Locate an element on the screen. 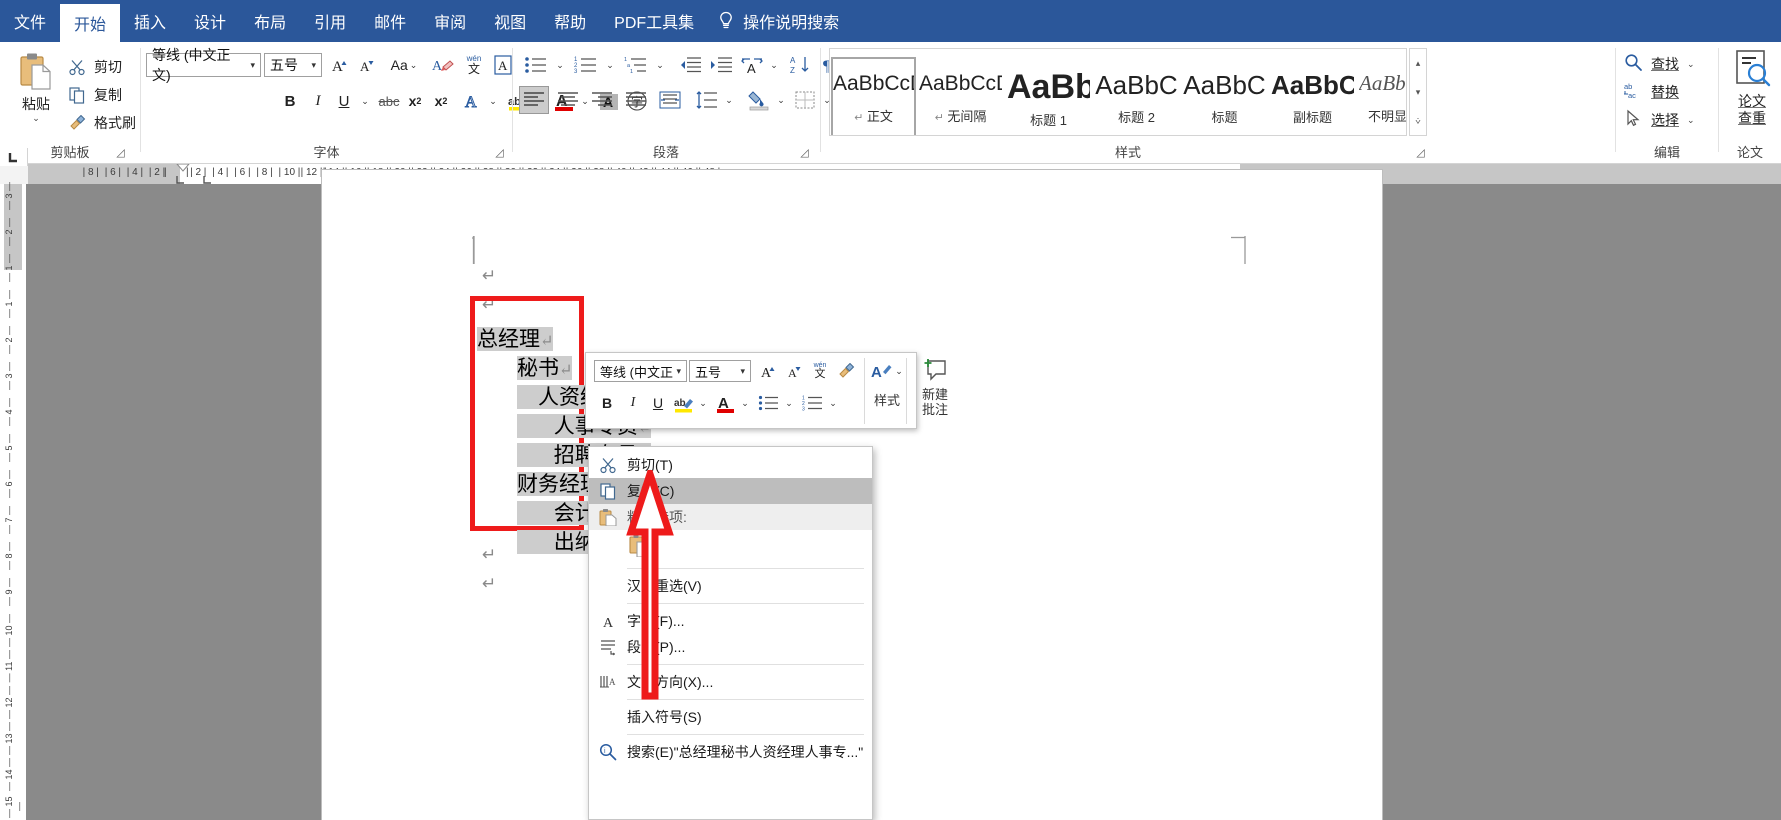 The height and width of the screenshot is (820, 1781). superscript-button: x2 is located at coordinates (441, 101).